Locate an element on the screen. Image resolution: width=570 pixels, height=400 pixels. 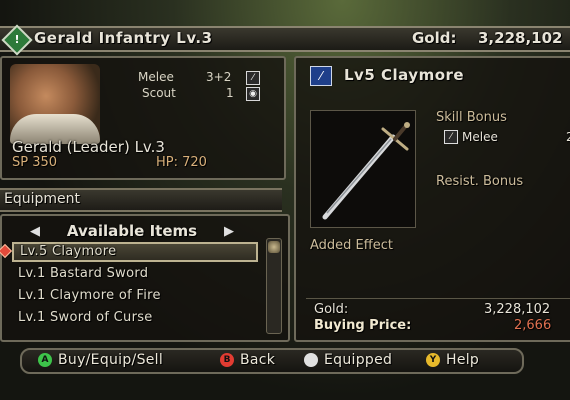
scrollbar-handle is located at coordinates (274, 247).